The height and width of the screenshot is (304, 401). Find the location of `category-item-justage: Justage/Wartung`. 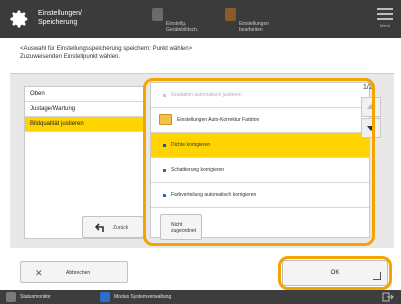

category-item-justage: Justage/Wartung is located at coordinates (84, 109).